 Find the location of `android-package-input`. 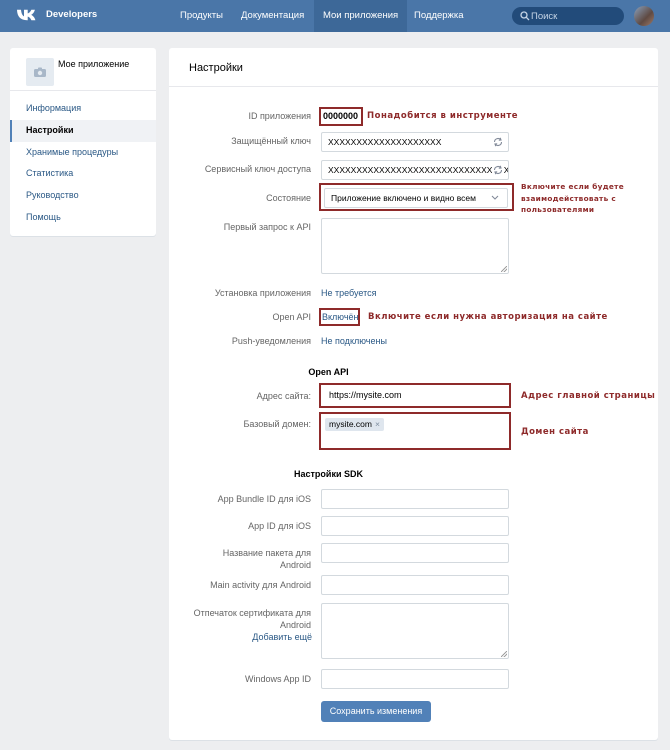

android-package-input is located at coordinates (415, 553).